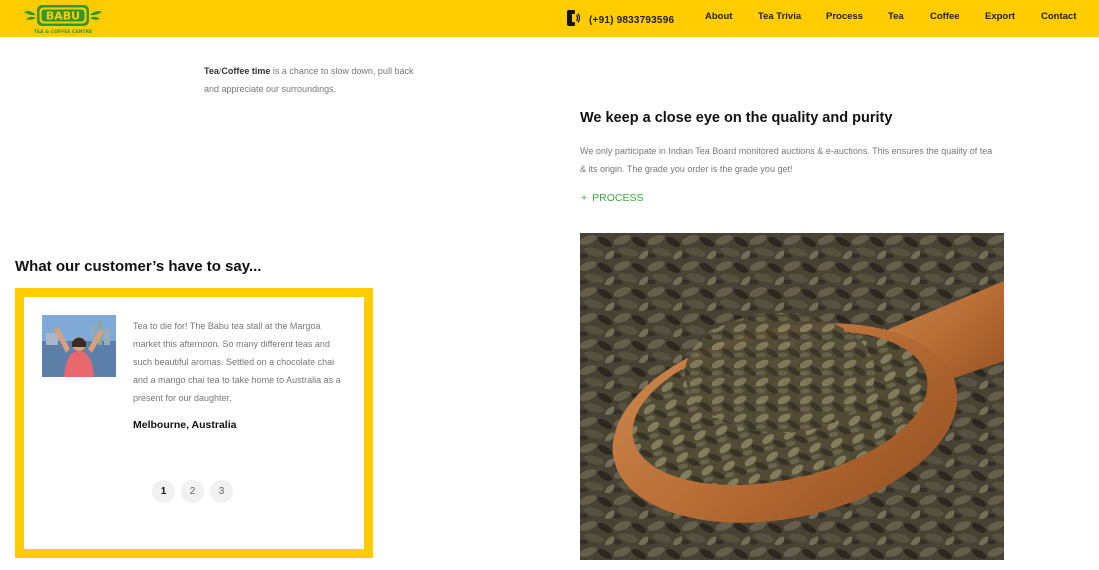  Describe the element at coordinates (792, 16) in the screenshot. I see `nav-tea-trivia: Tea Trivia` at that location.